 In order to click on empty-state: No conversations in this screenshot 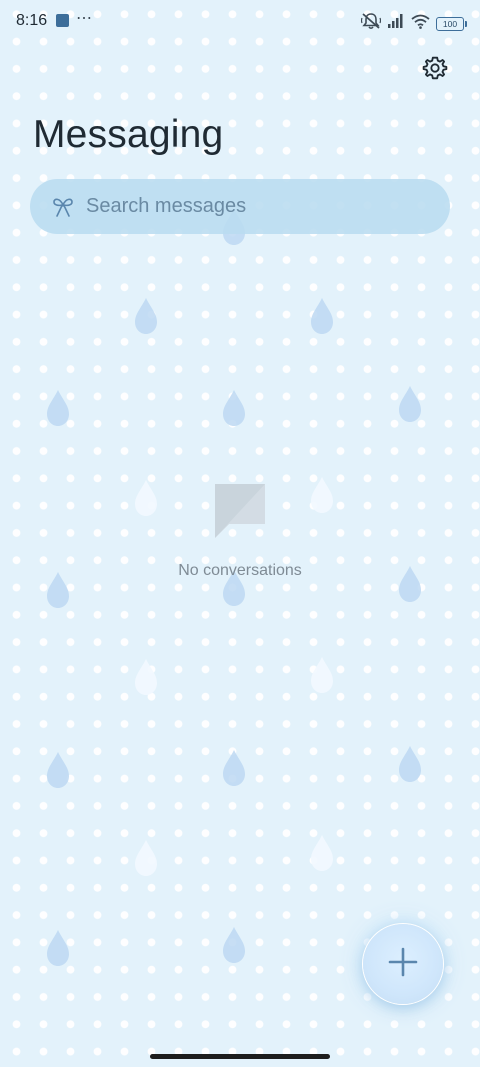, I will do `click(240, 530)`.